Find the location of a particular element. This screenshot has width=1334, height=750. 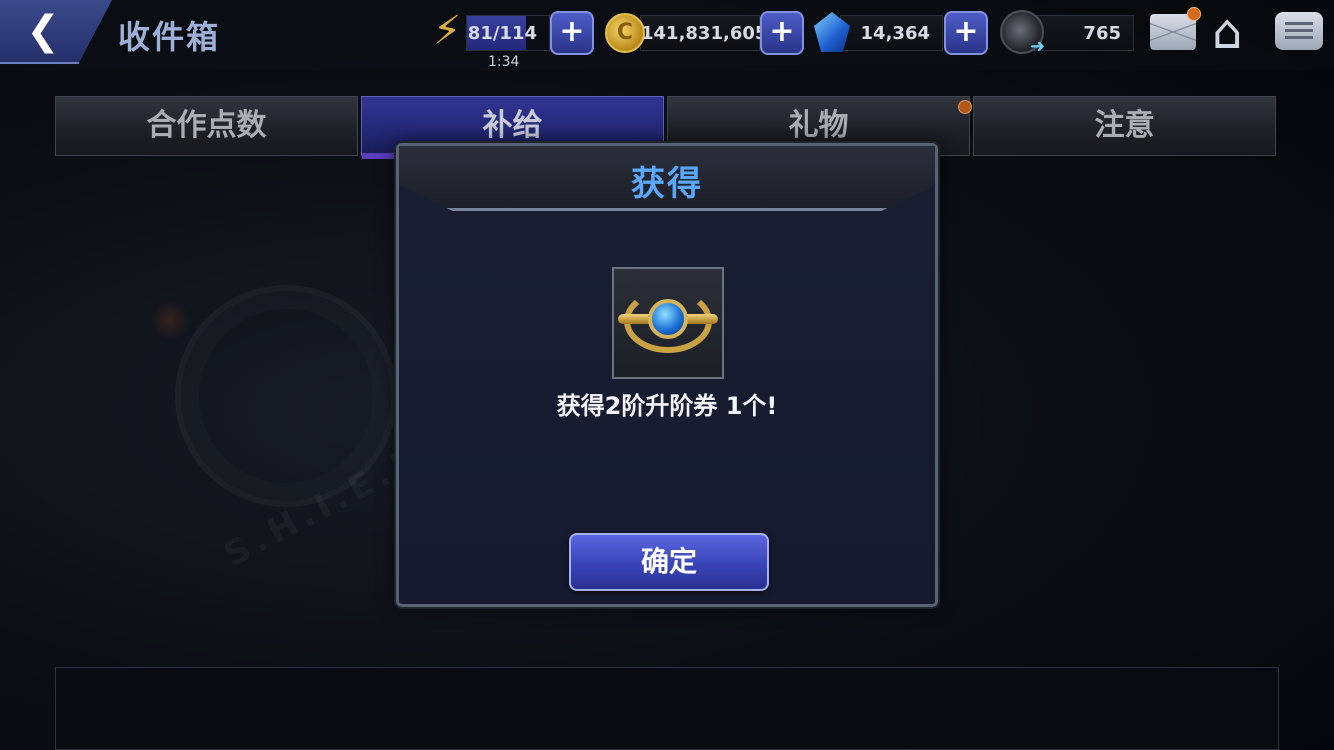

reward-message: 获得2阶升阶券 1个! is located at coordinates (667, 406).